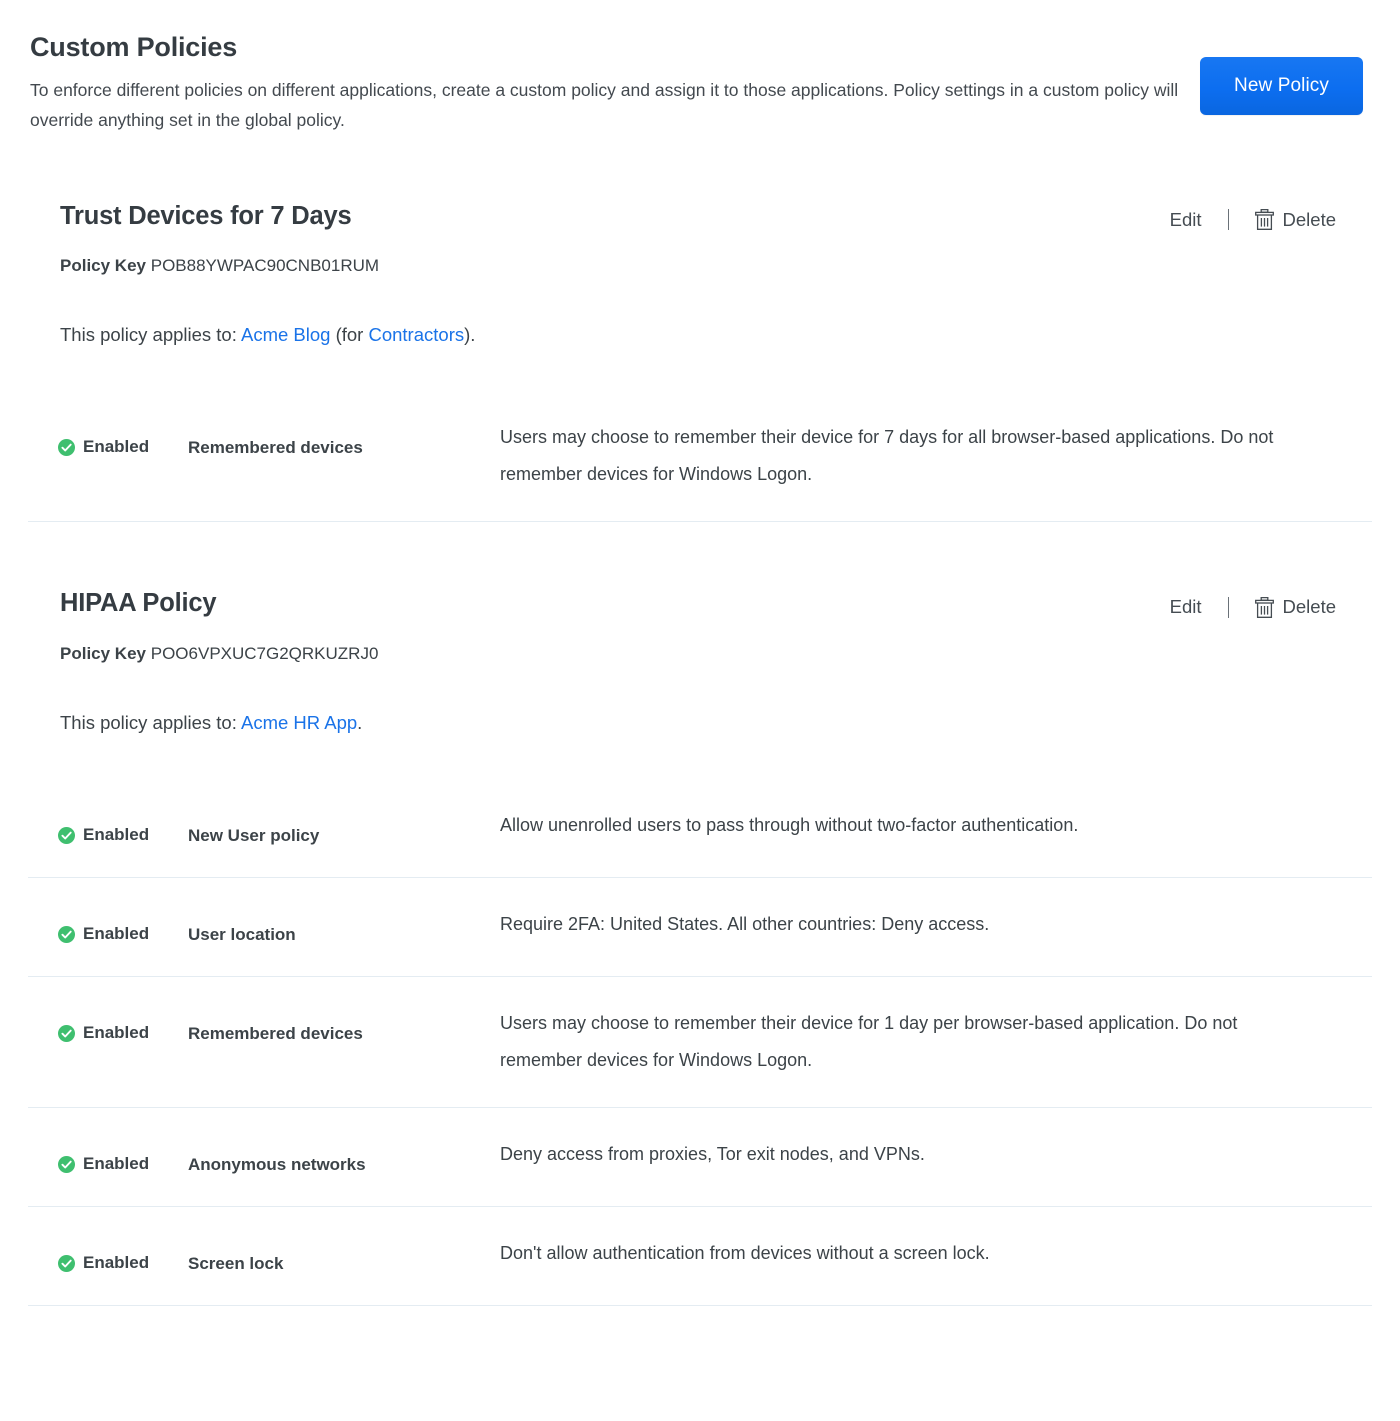 Image resolution: width=1400 pixels, height=1421 pixels. Describe the element at coordinates (242, 935) in the screenshot. I see `setting-name: User location` at that location.